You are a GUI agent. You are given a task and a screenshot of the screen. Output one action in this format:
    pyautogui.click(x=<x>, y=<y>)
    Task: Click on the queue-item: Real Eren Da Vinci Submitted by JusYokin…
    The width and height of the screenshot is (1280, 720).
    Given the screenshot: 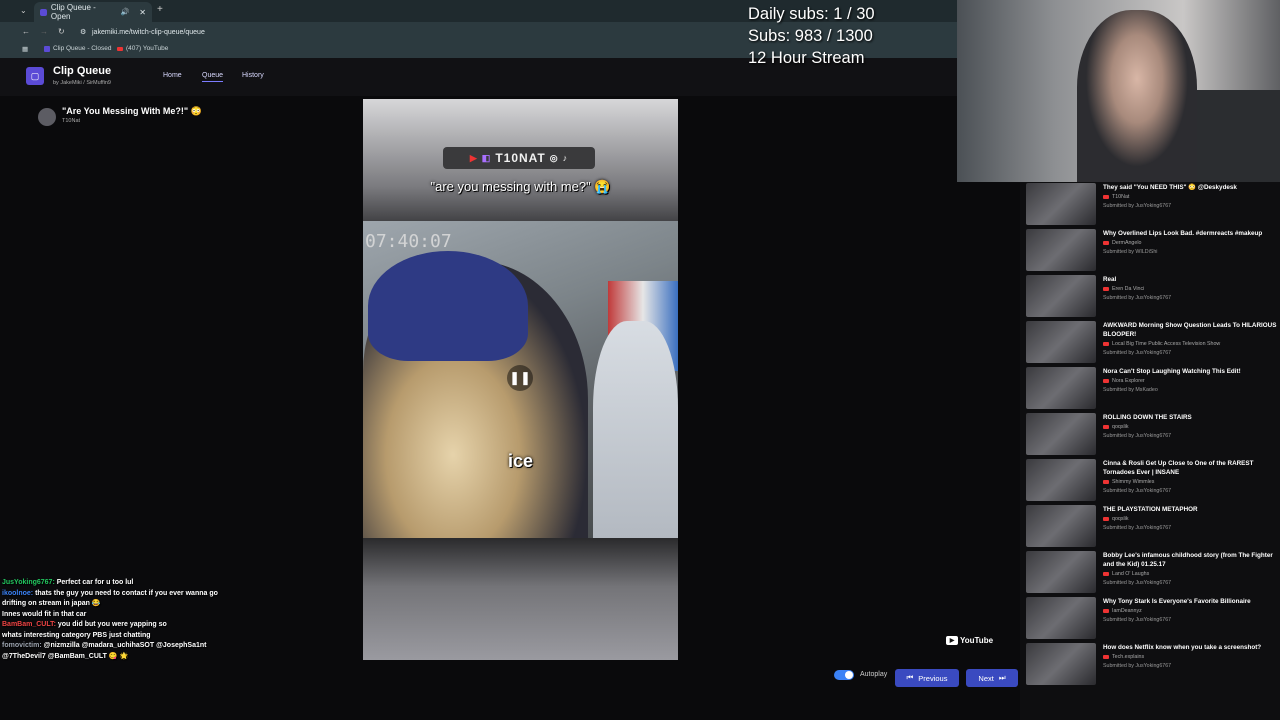 What is the action you would take?
    pyautogui.click(x=1150, y=297)
    